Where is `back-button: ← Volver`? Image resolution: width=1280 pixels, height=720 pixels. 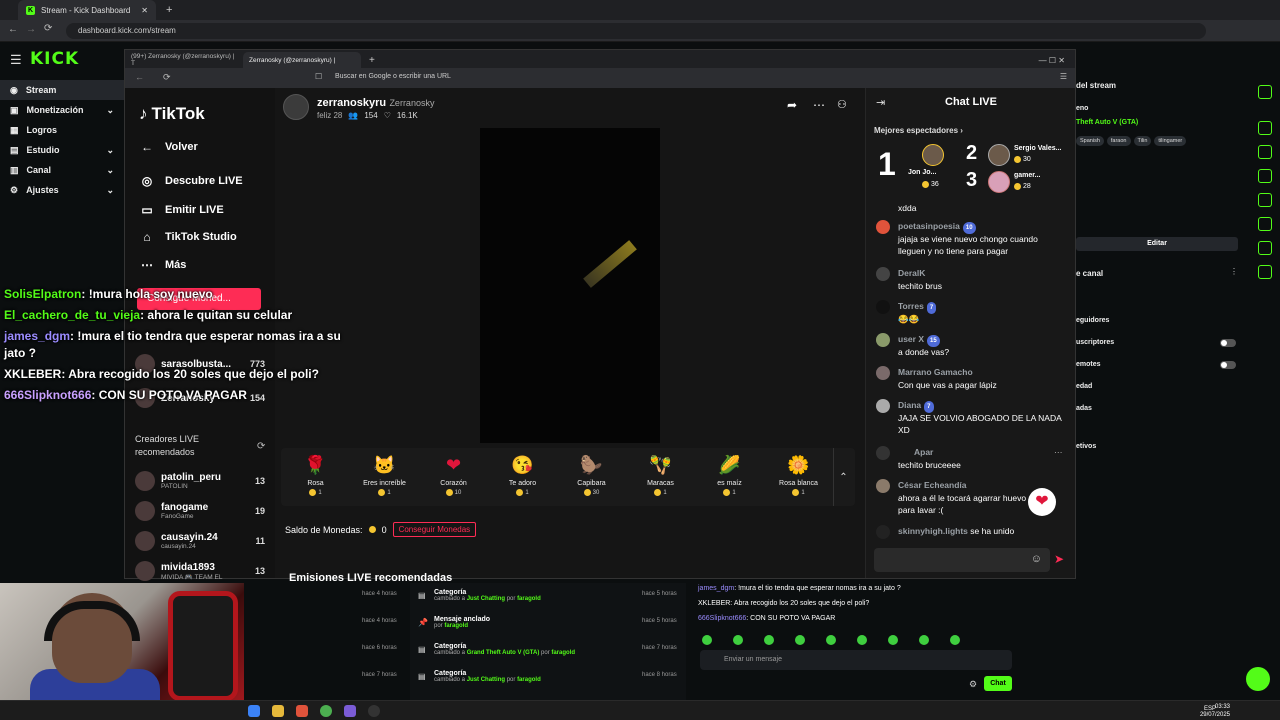
back-button: ← Volver is located at coordinates (168, 147).